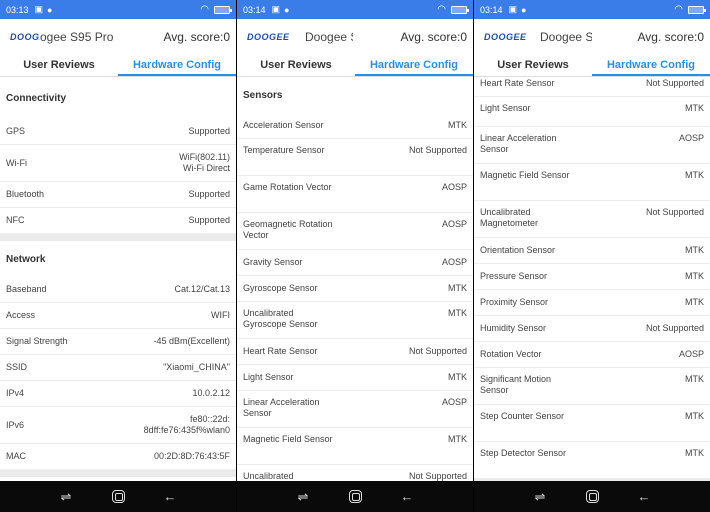  What do you see at coordinates (15, 220) in the screenshot?
I see `spec-label: NFC` at bounding box center [15, 220].